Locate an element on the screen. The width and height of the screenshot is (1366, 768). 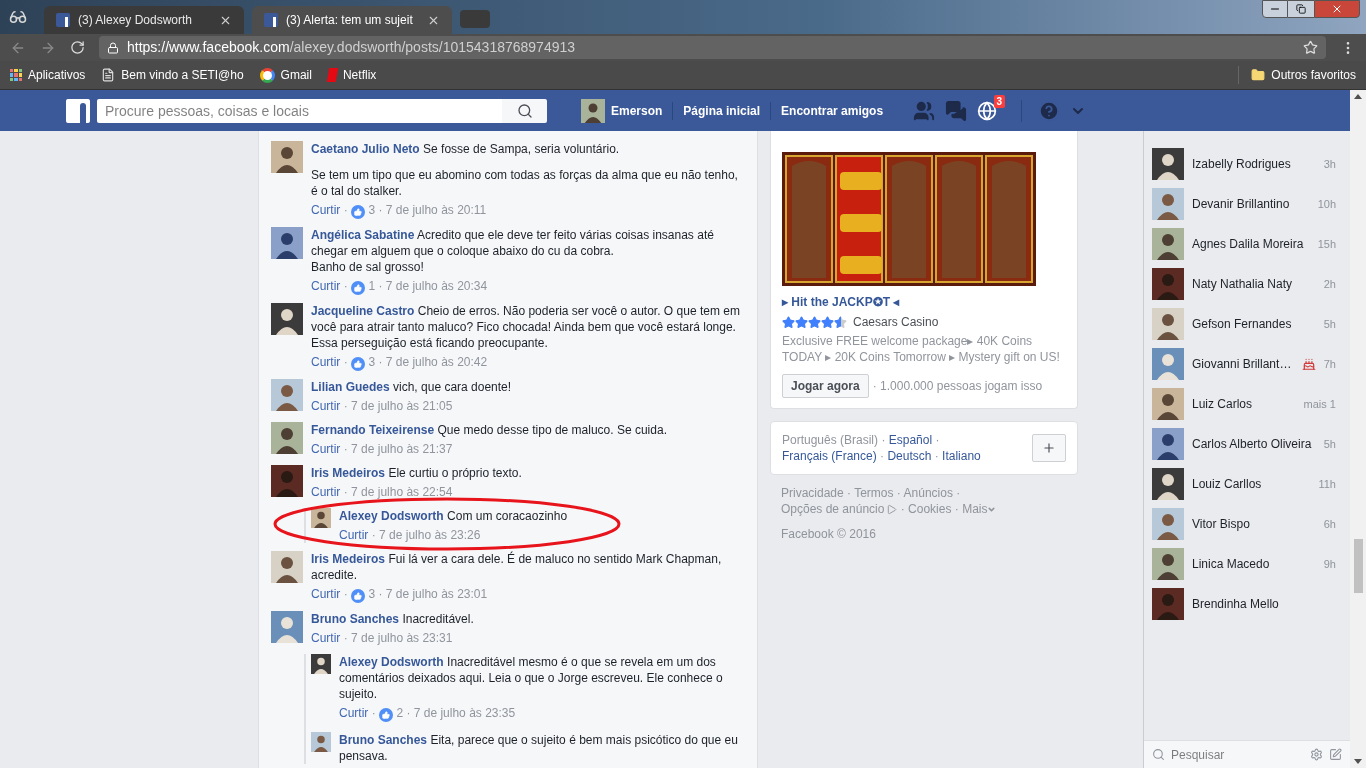
language-link: Deutsch is located at coordinates (909, 456).